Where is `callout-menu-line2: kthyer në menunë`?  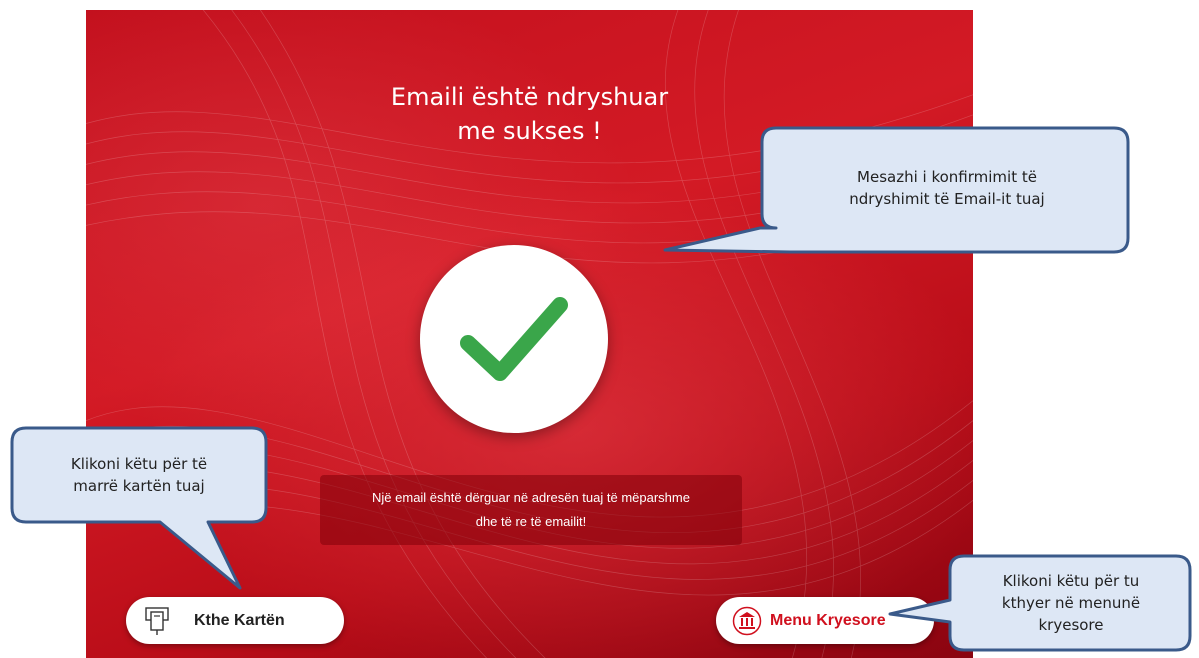
callout-menu-line2: kthyer në menunë is located at coordinates (1071, 603).